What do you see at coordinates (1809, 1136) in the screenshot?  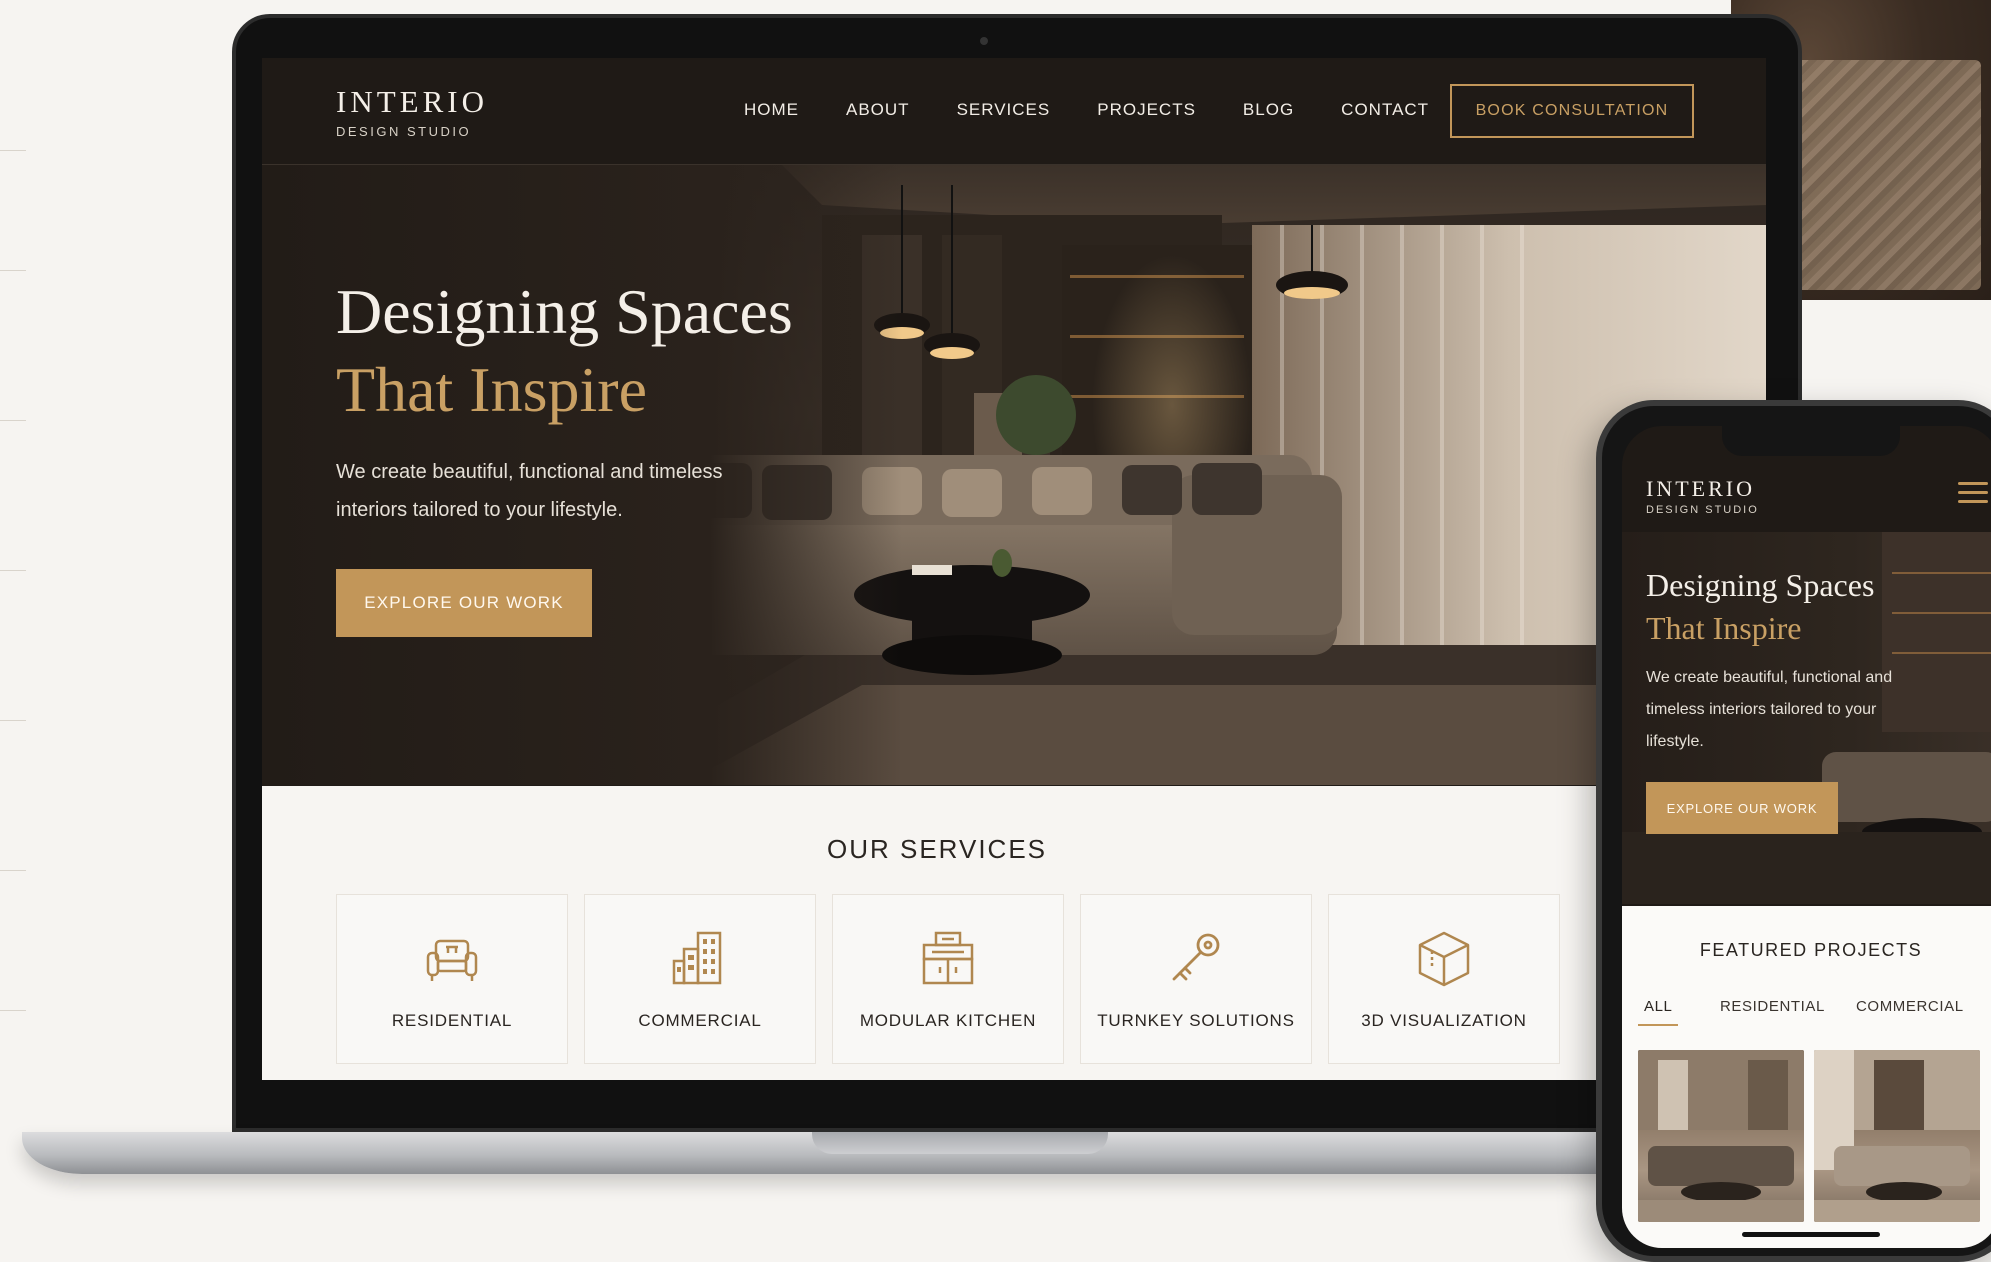 I see `project-thumbnails` at bounding box center [1809, 1136].